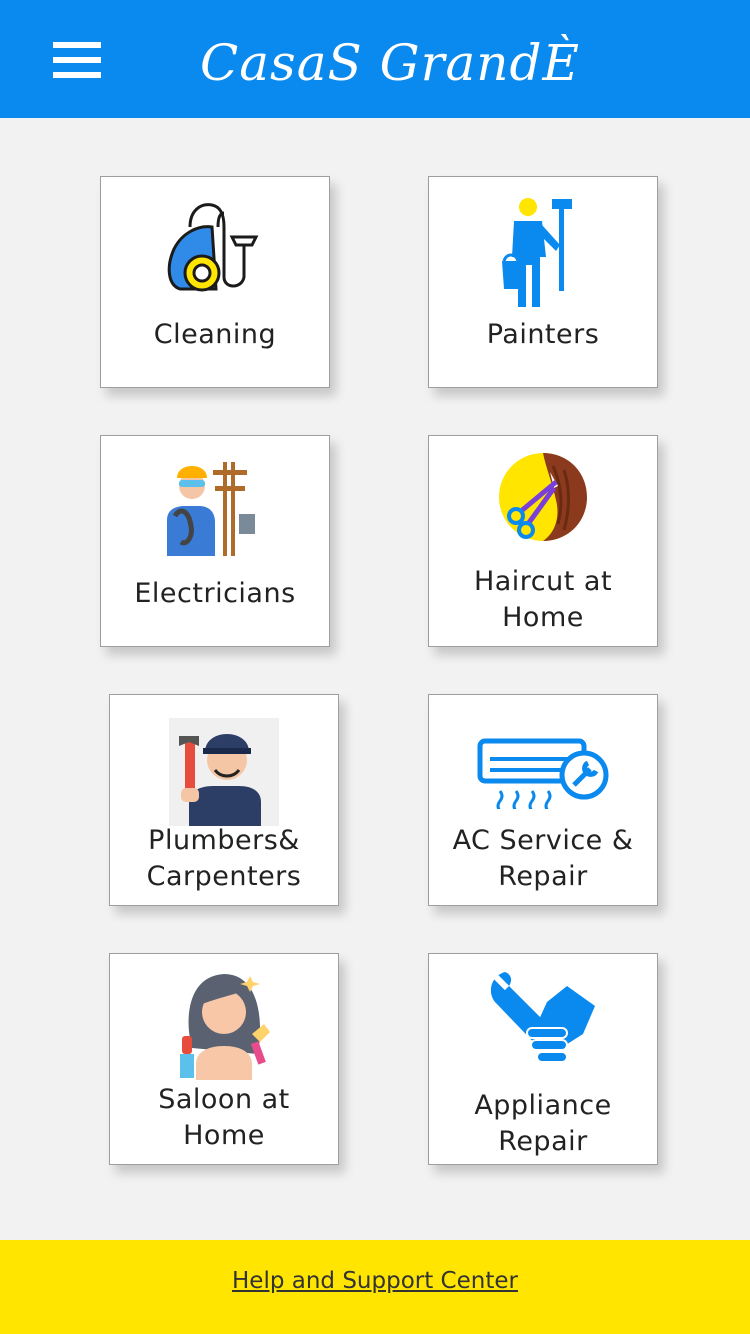 The height and width of the screenshot is (1334, 750). I want to click on wrench-hand-icon, so click(542, 1017).